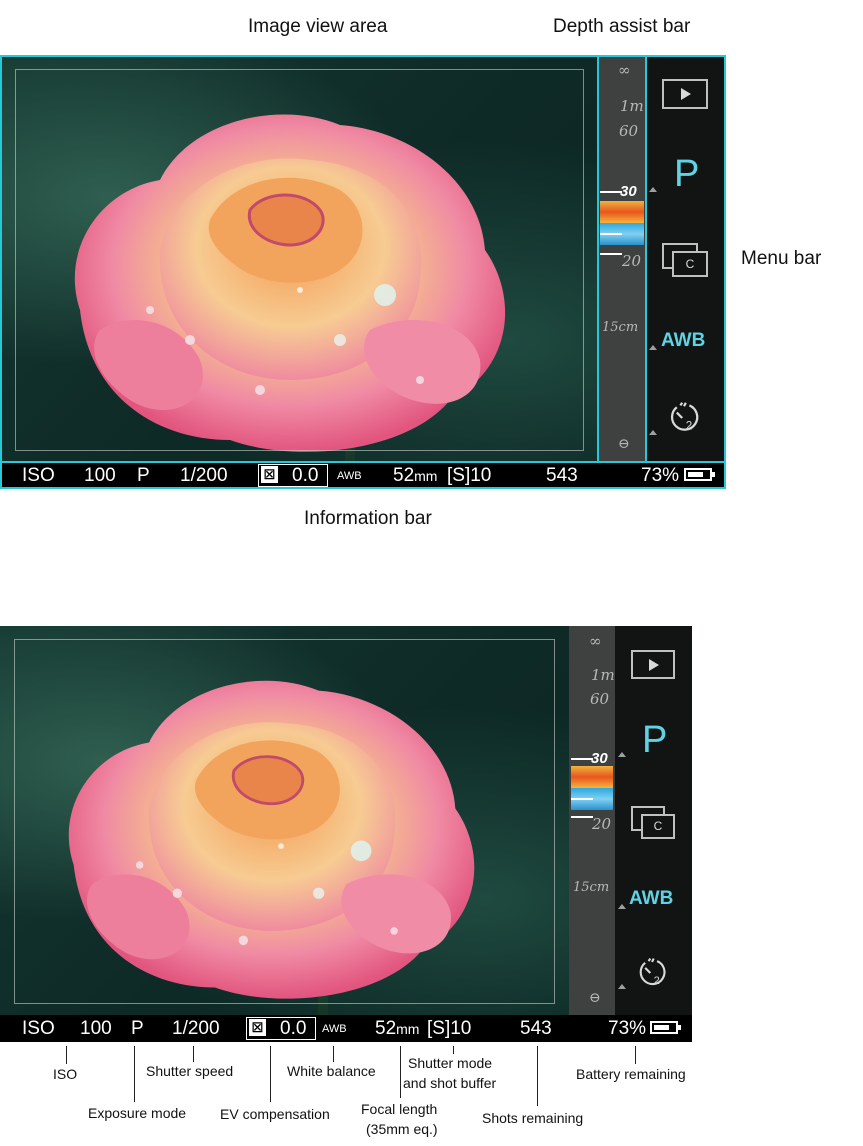  What do you see at coordinates (652, 973) in the screenshot?
I see `self-timer-icon: 2` at bounding box center [652, 973].